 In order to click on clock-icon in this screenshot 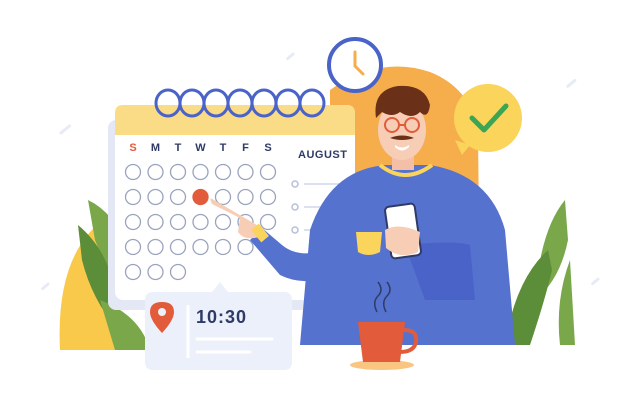, I will do `click(355, 65)`.